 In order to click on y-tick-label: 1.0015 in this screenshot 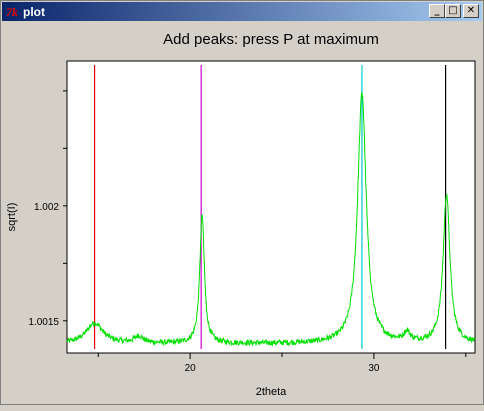, I will do `click(43, 322)`.